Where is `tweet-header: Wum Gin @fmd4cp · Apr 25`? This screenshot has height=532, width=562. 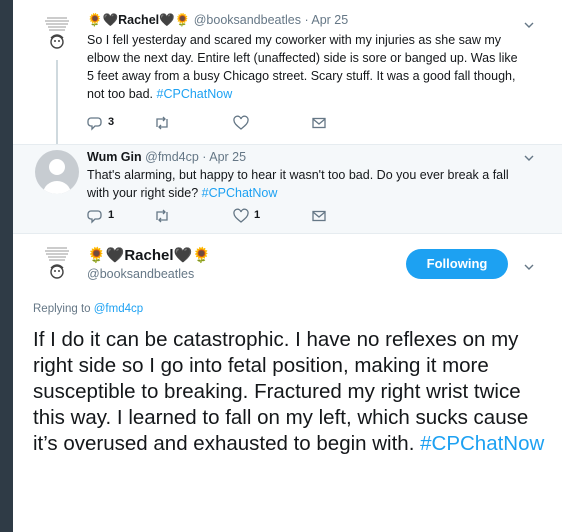
tweet-header: Wum Gin @fmd4cp · Apr 25 is located at coordinates (166, 157).